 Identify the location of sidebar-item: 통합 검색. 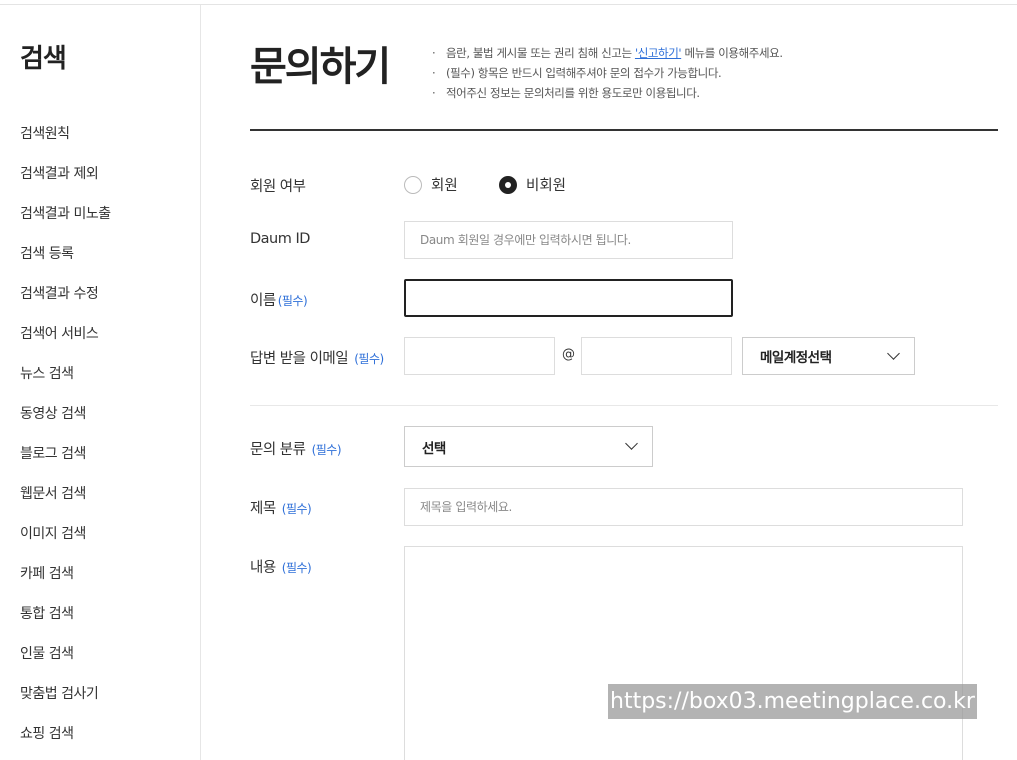
(65, 619).